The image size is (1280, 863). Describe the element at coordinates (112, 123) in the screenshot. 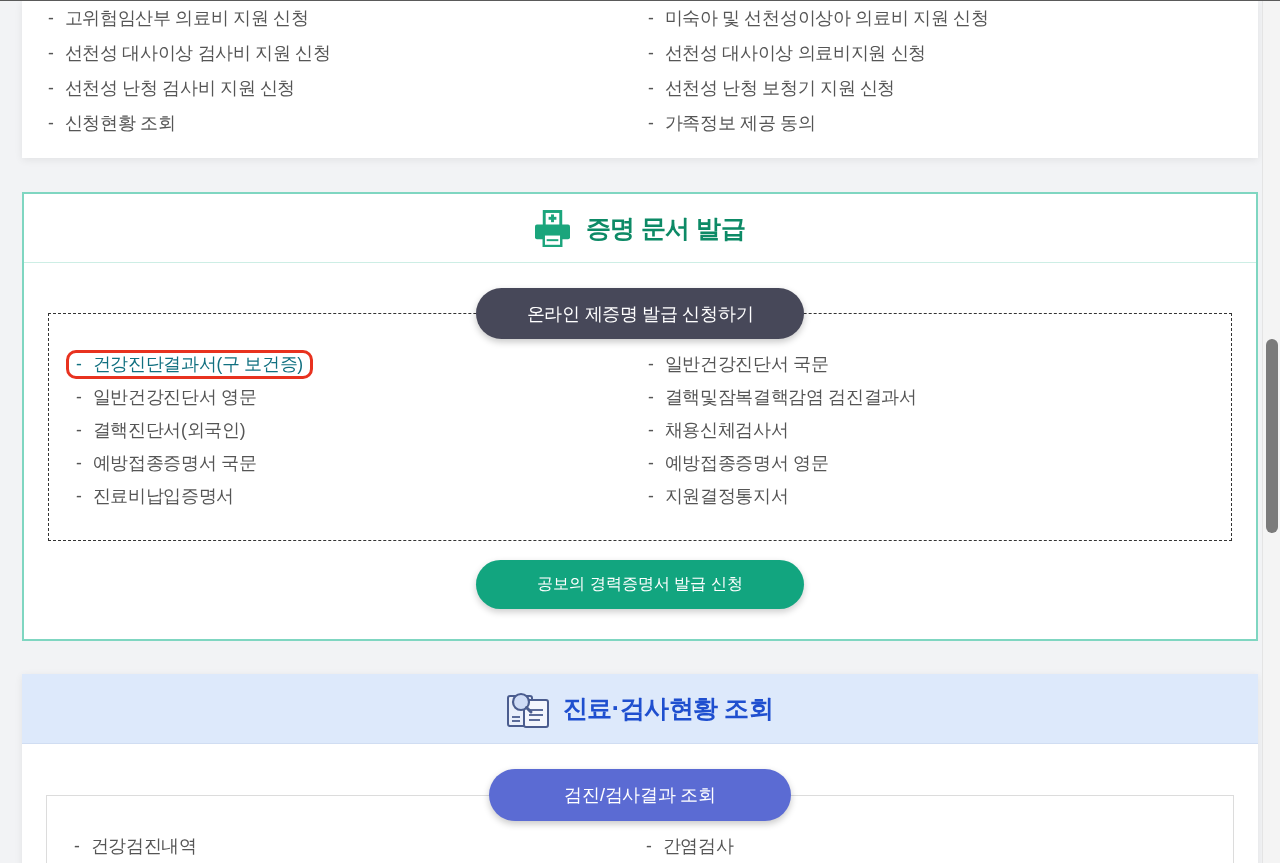

I see `service-link: - 신청현황 조회` at that location.